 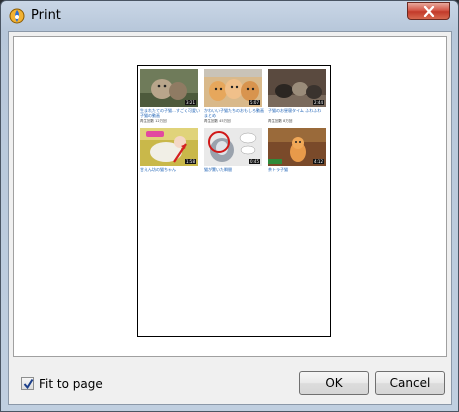 What do you see at coordinates (169, 88) in the screenshot?
I see `video-thumbnail: 3:21` at bounding box center [169, 88].